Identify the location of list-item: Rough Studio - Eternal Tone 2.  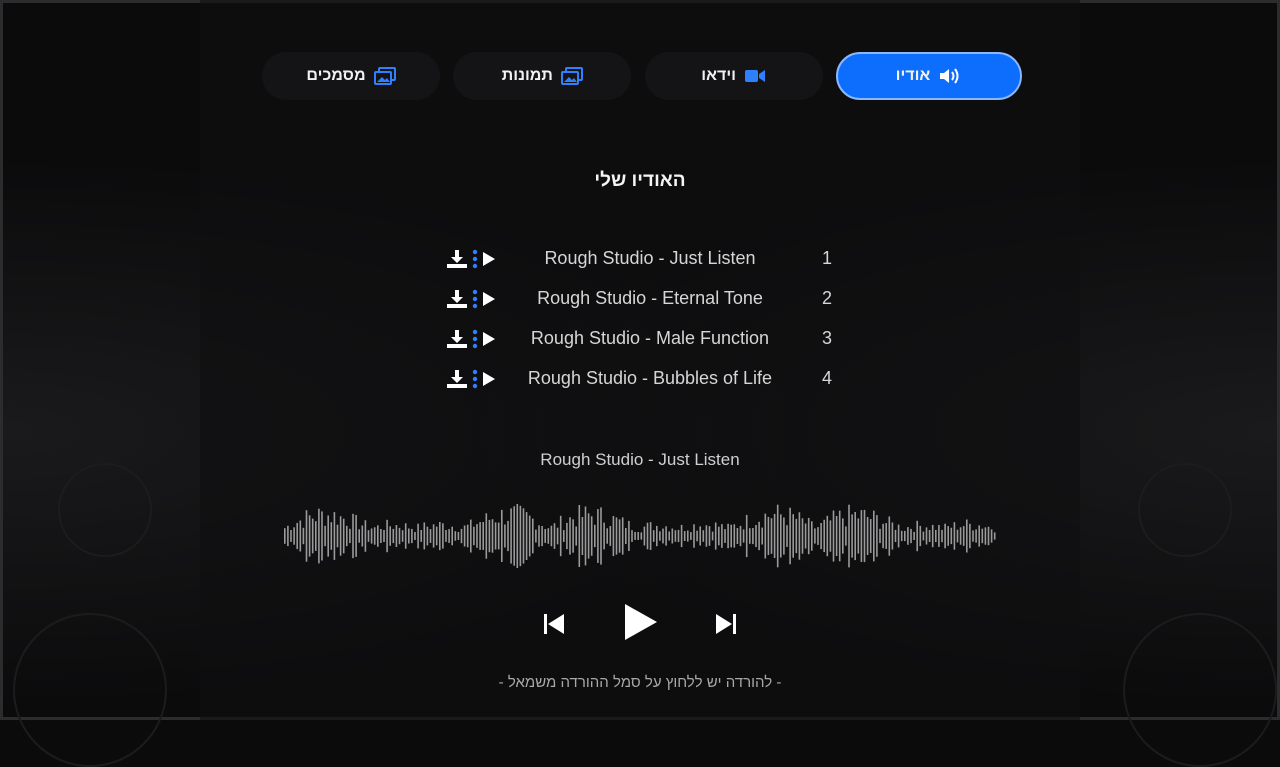
(640, 299).